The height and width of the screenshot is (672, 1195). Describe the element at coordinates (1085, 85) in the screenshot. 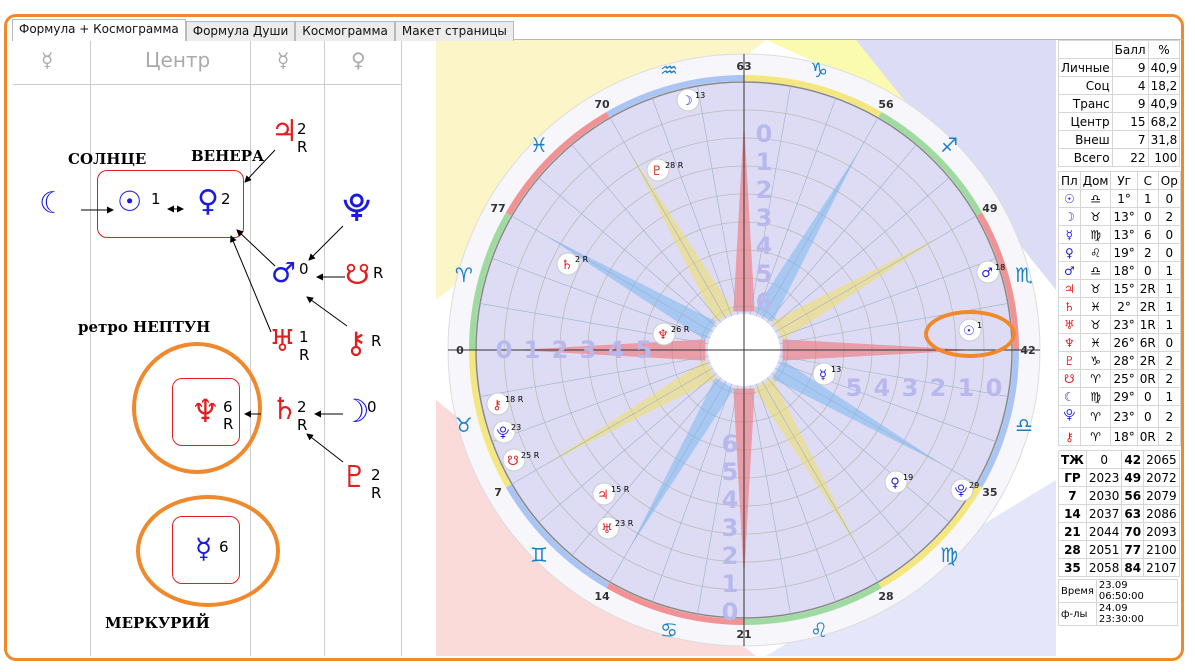

I see `score-cell: Соц` at that location.